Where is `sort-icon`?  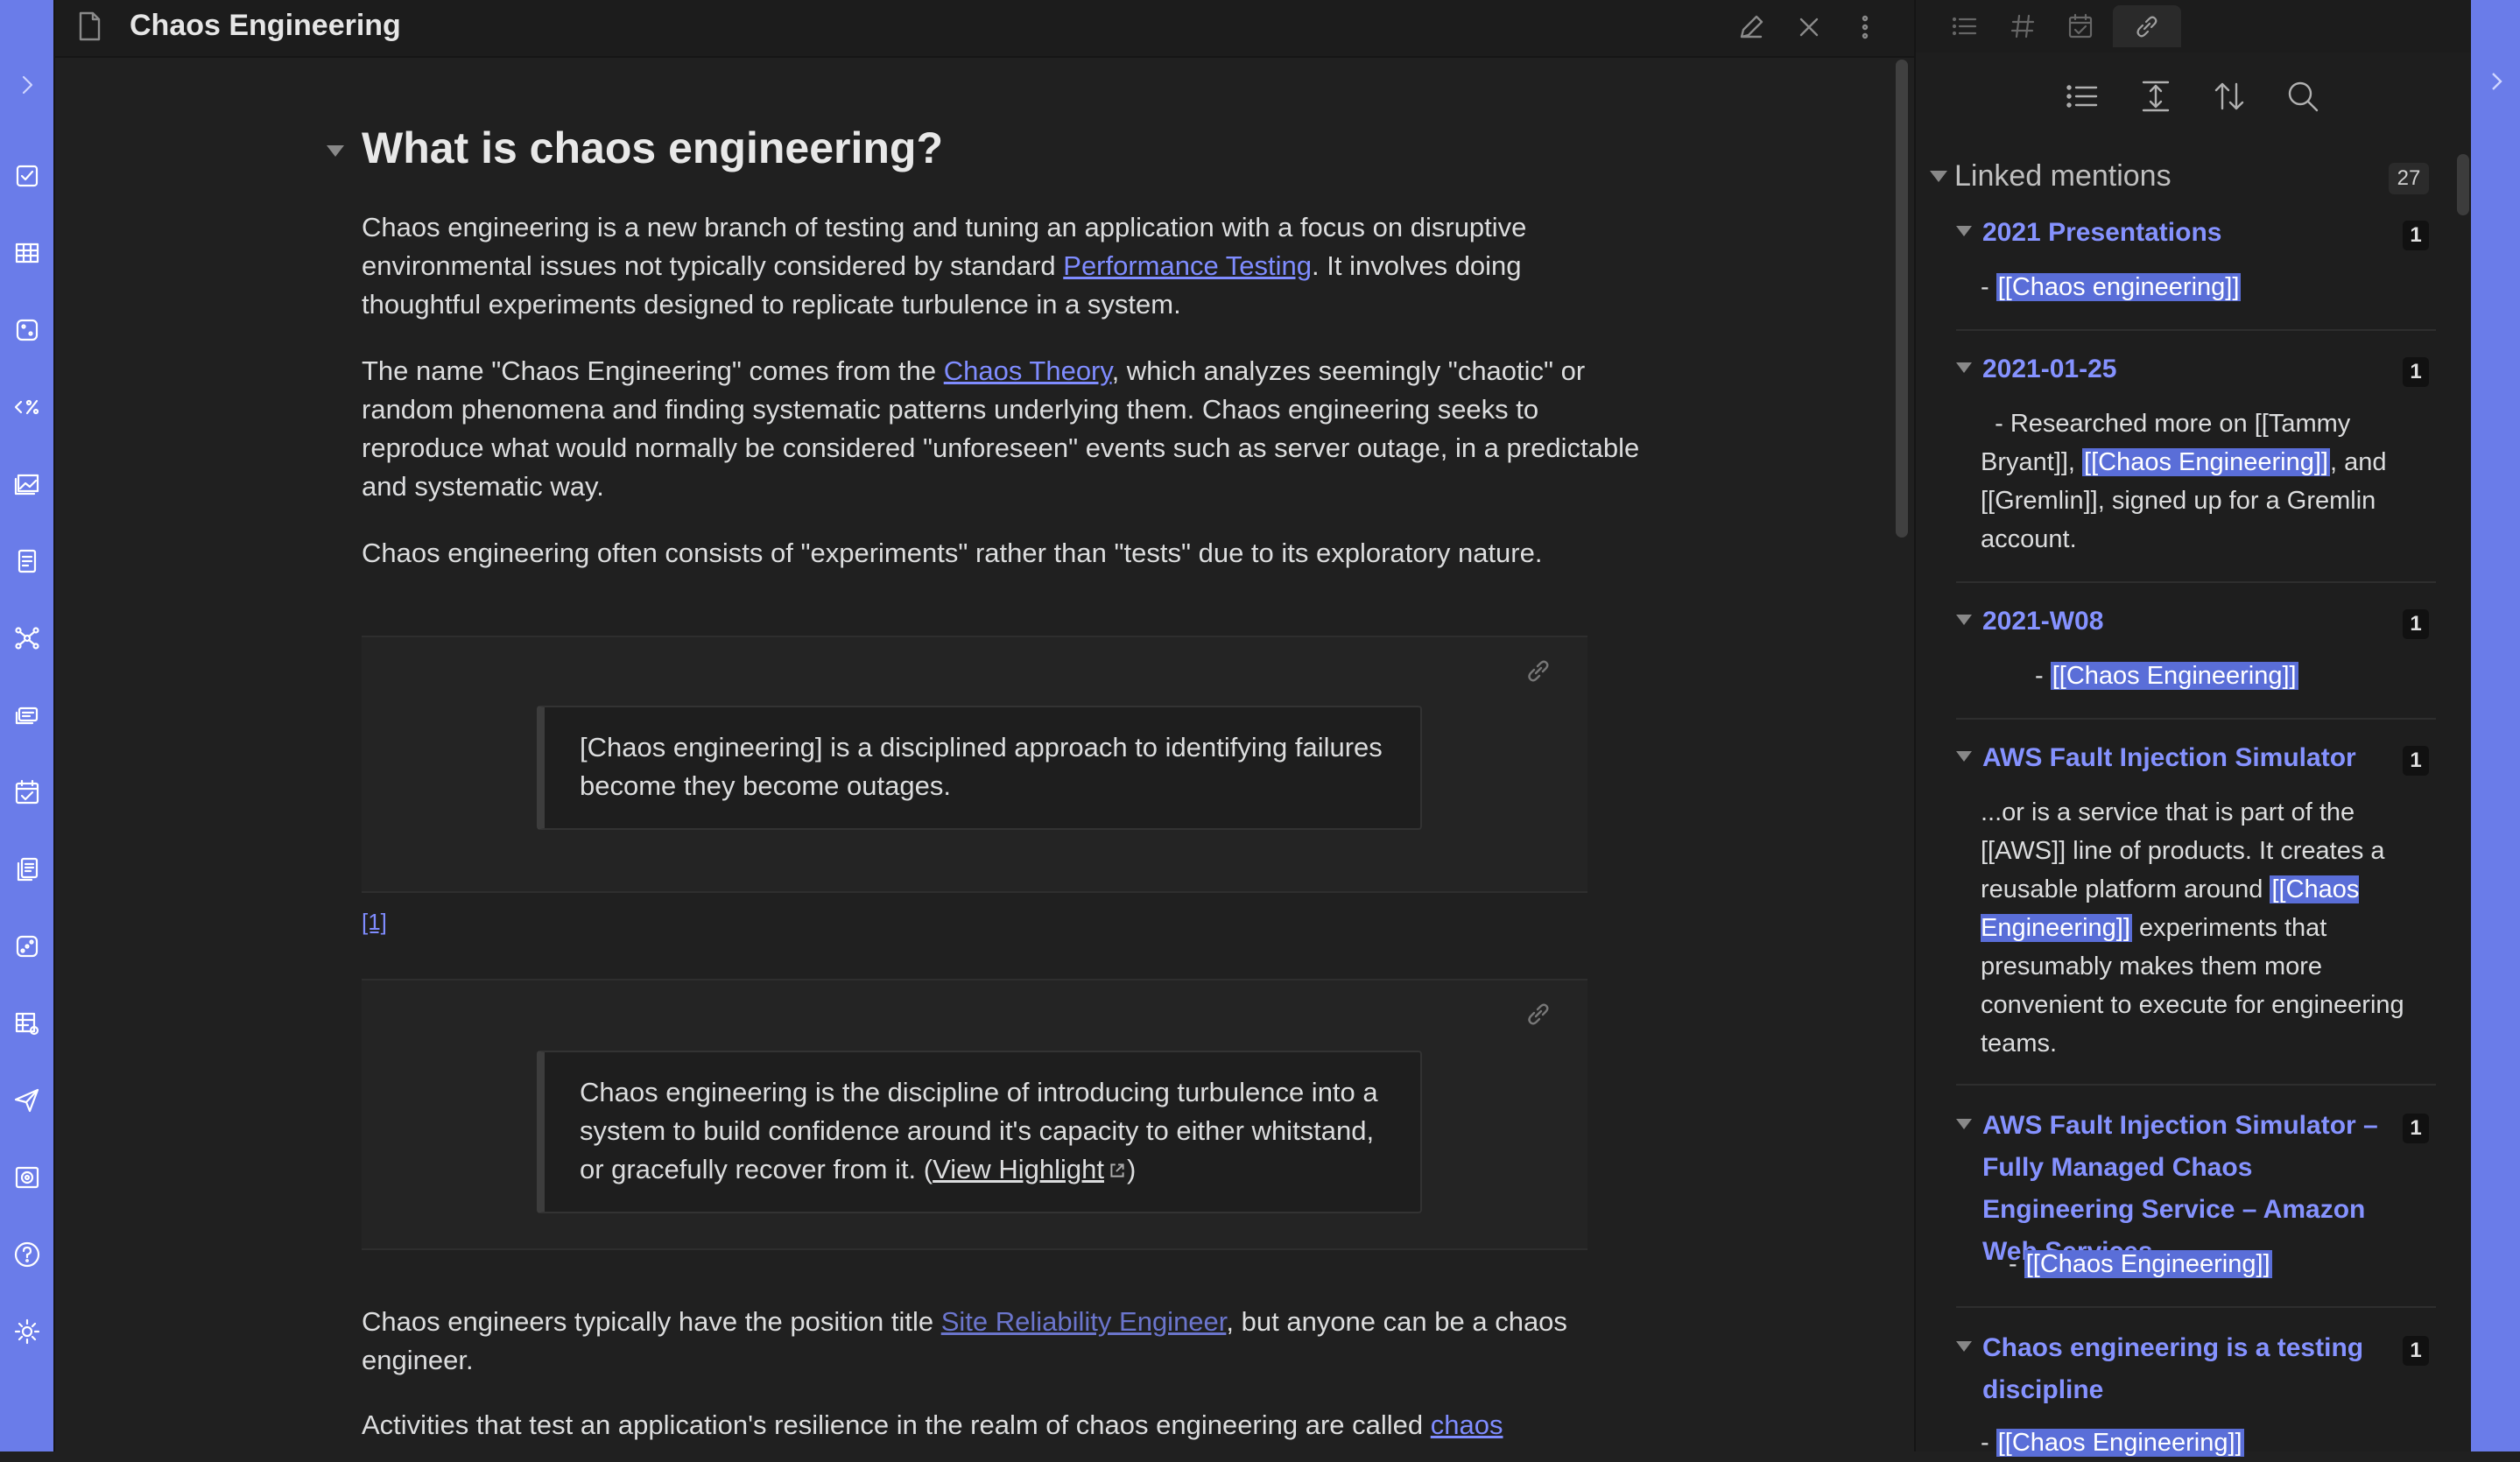
sort-icon is located at coordinates (2229, 97).